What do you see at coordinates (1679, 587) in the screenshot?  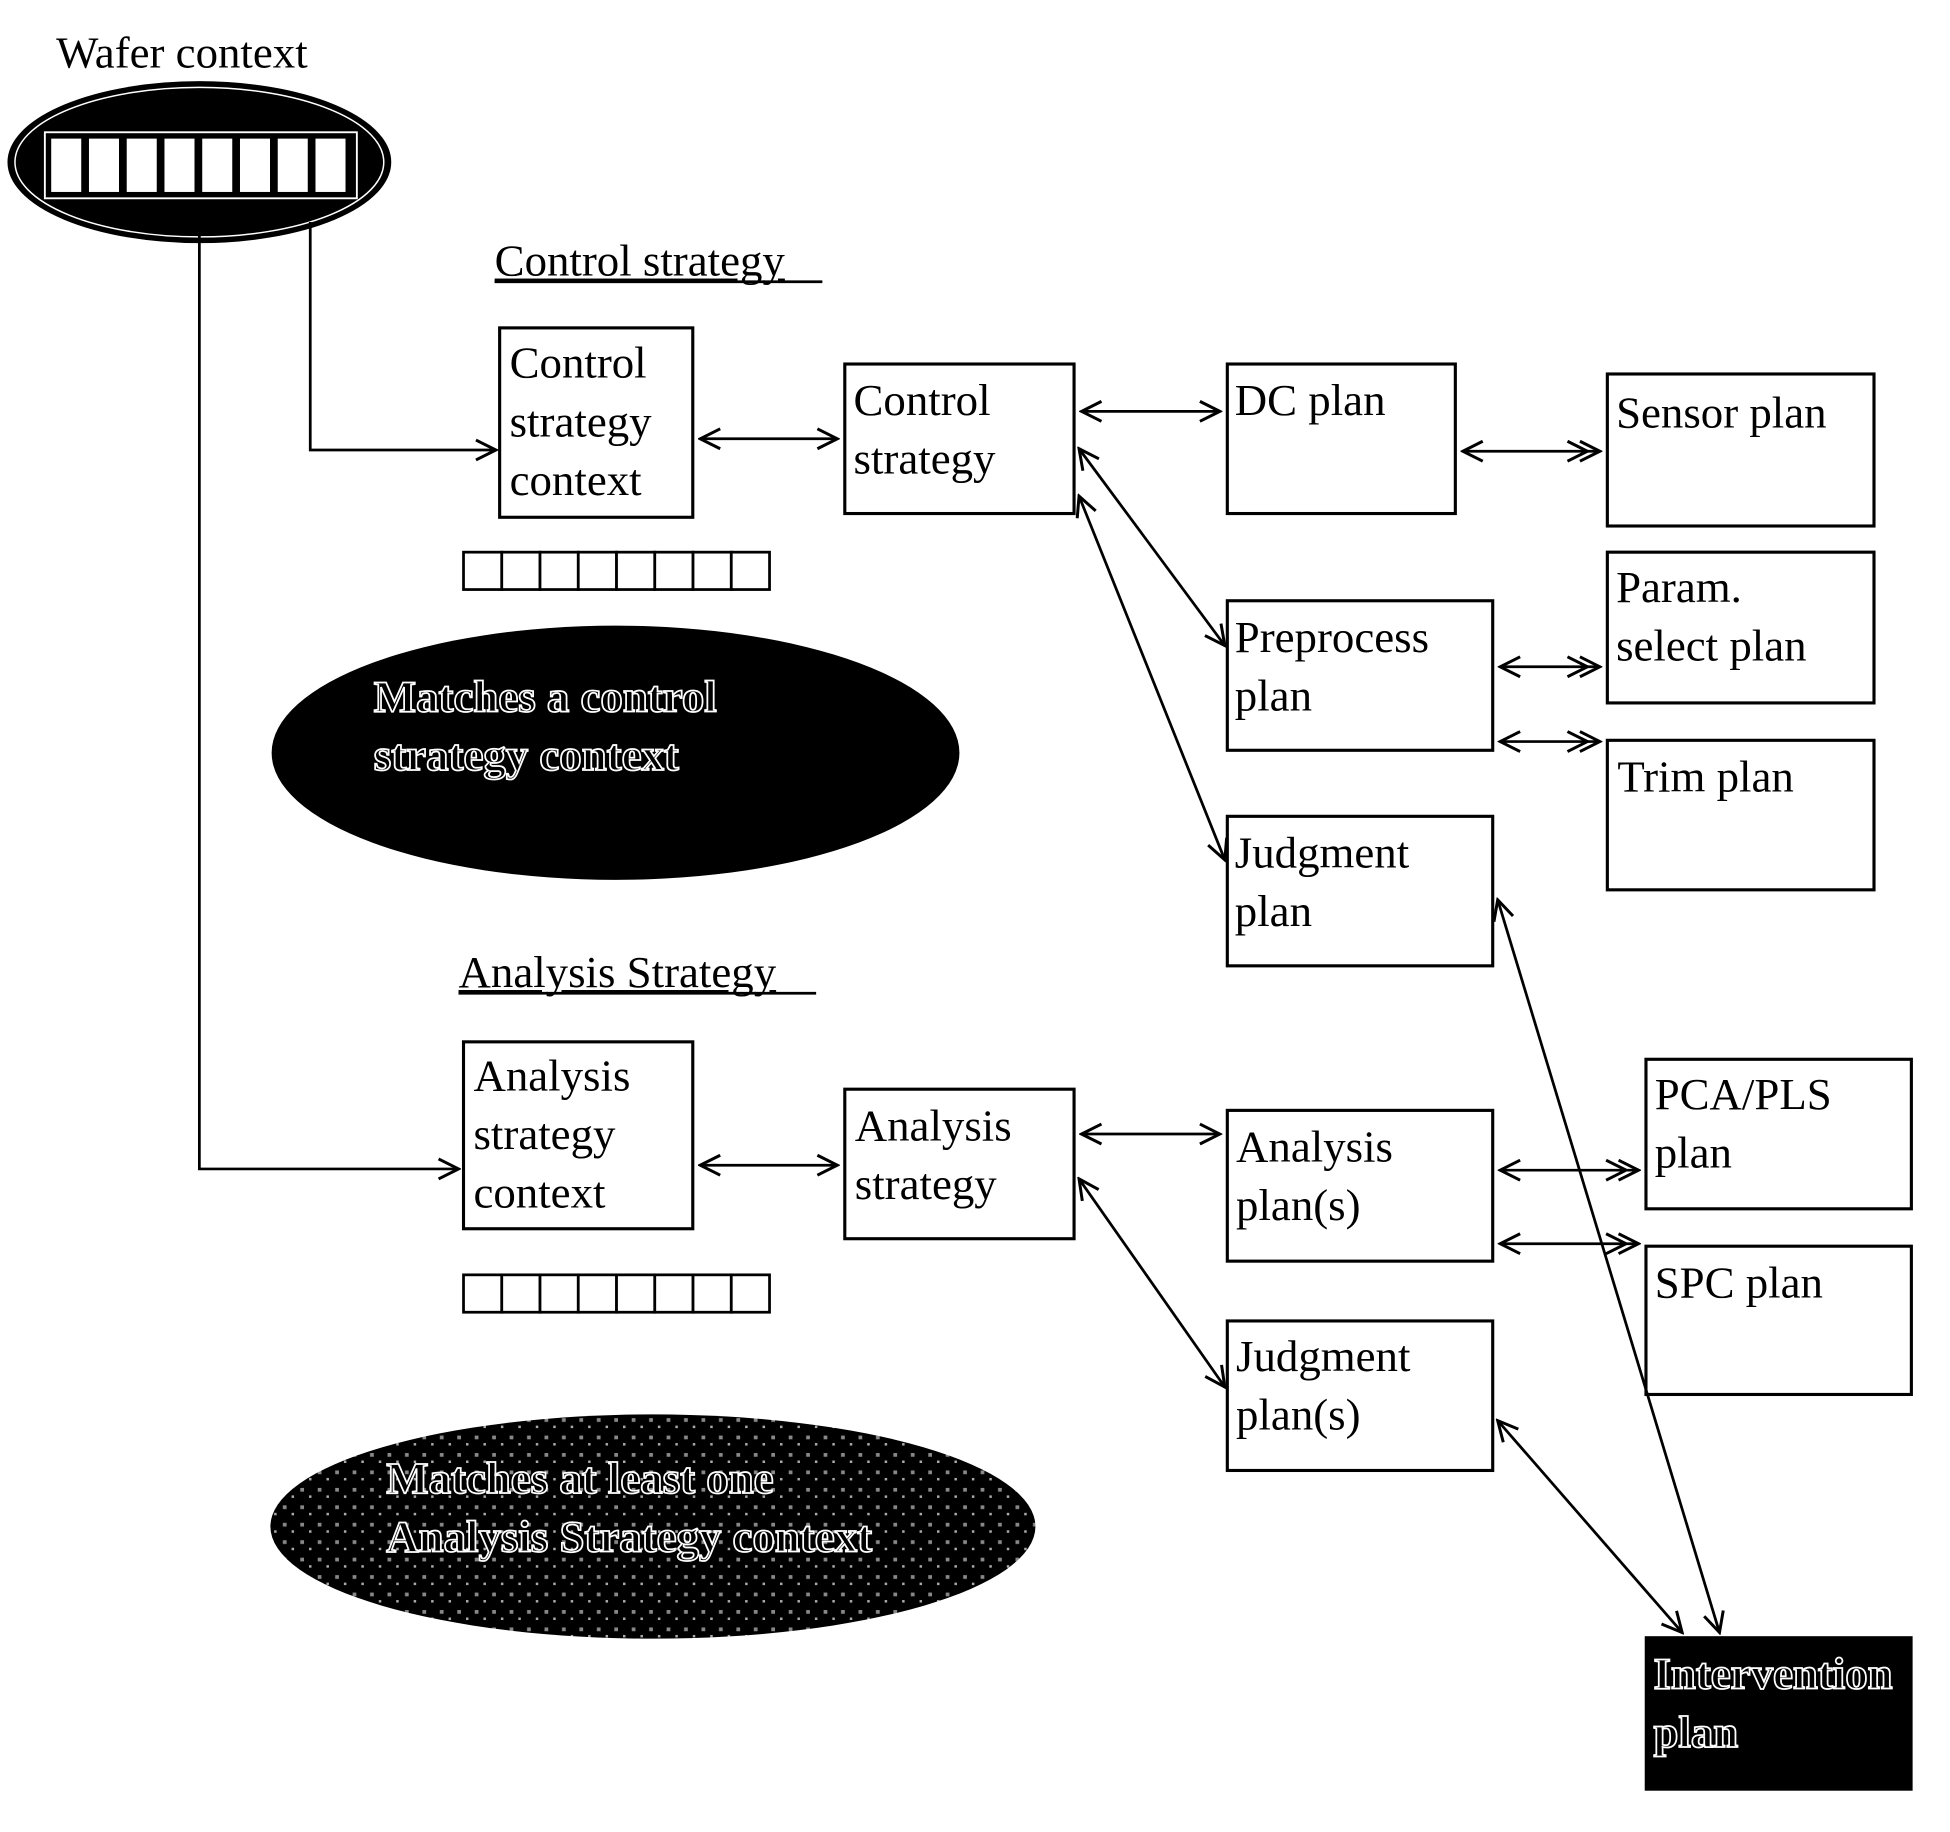 I see `node-text: Param.` at bounding box center [1679, 587].